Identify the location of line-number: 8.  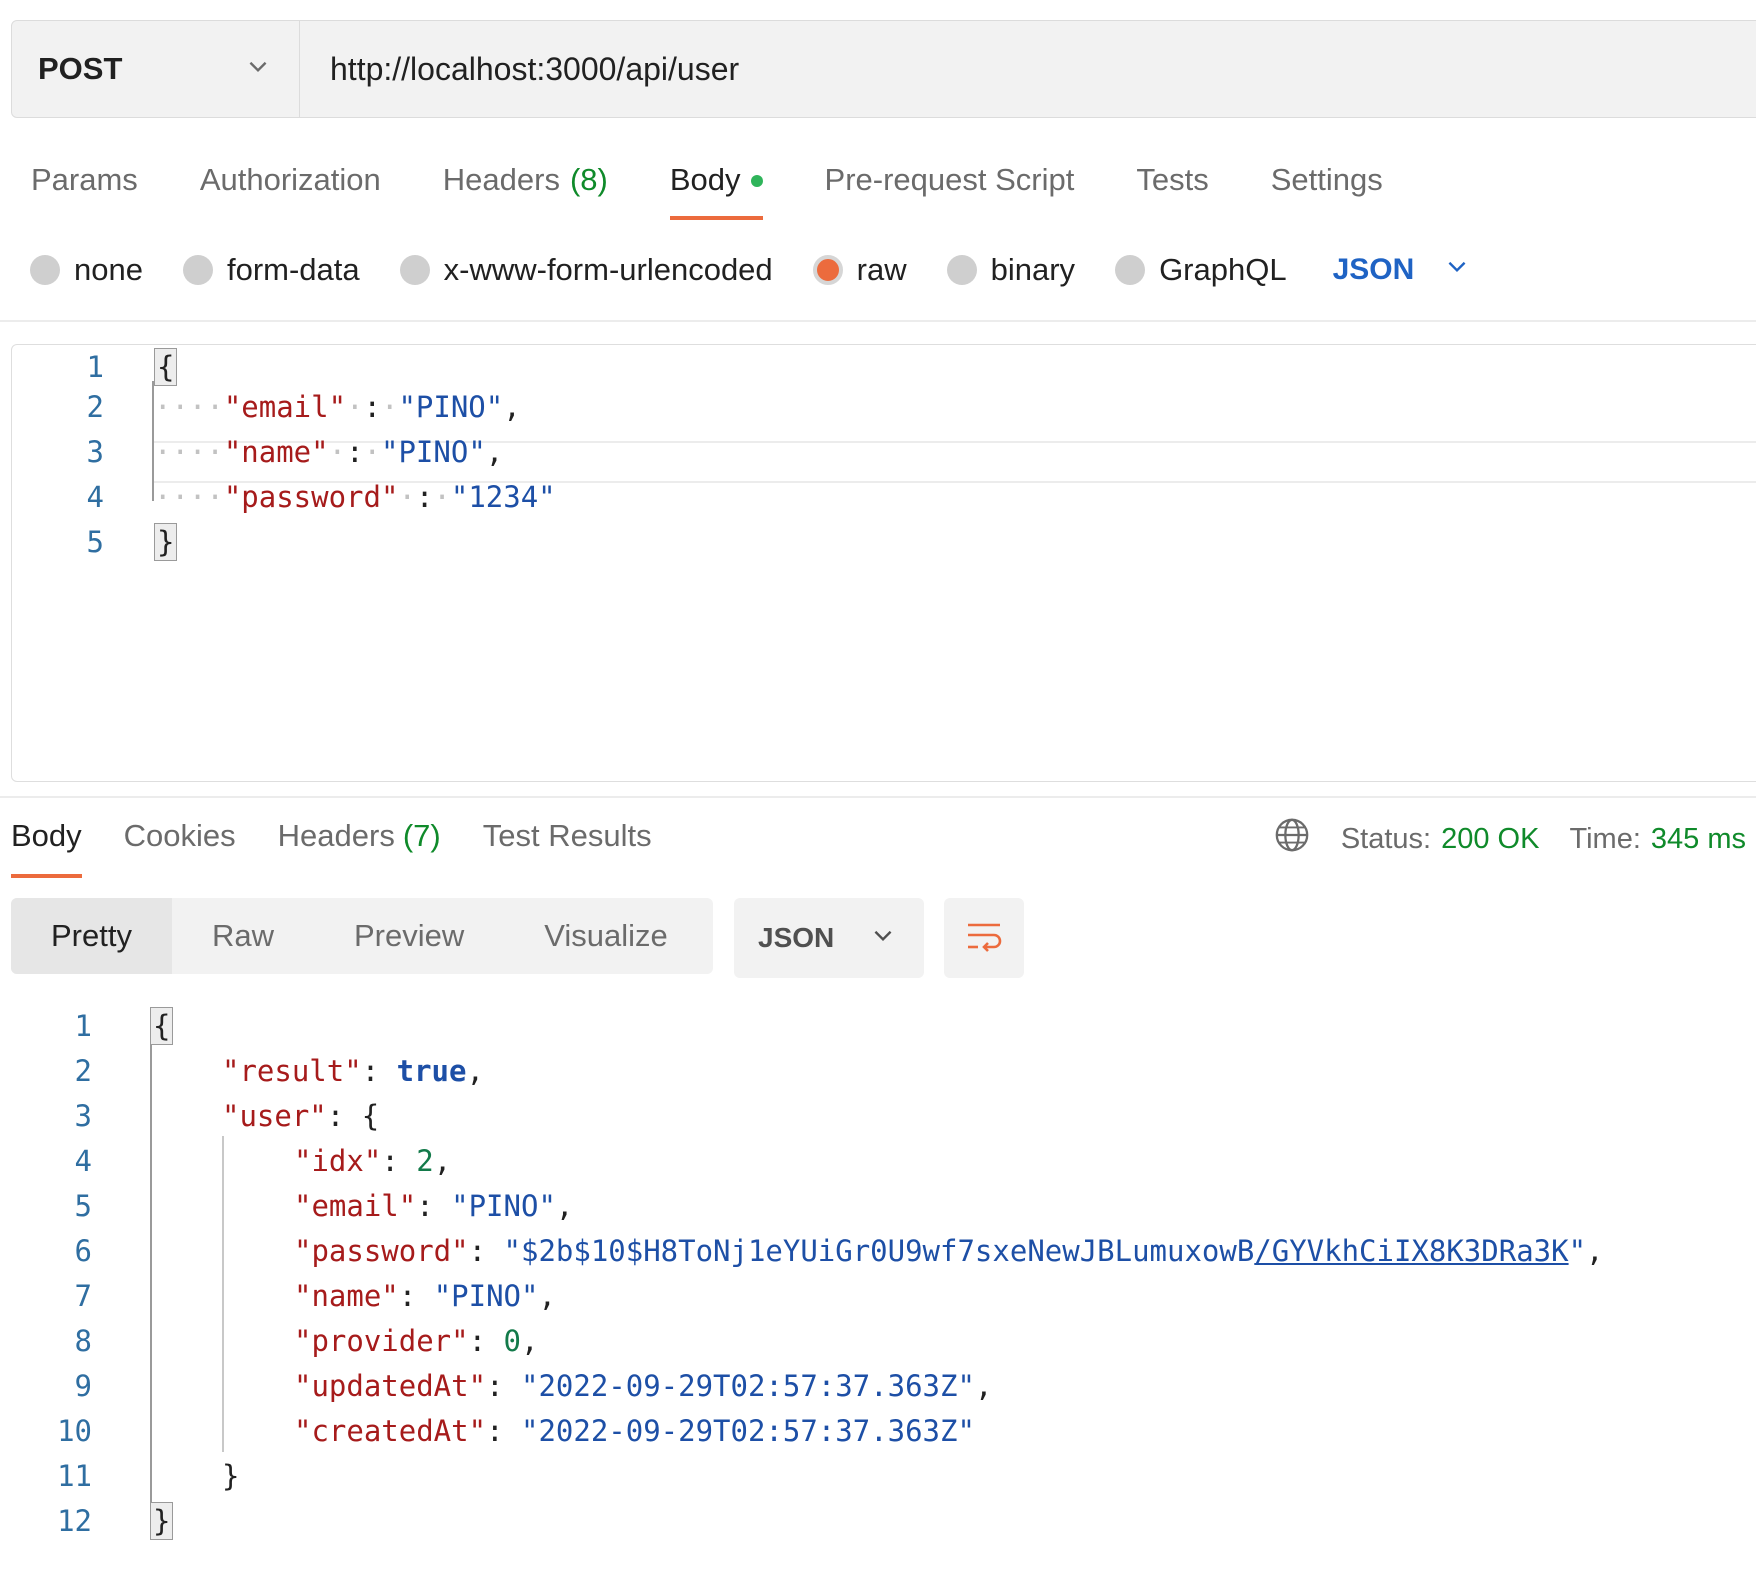
(83, 1341).